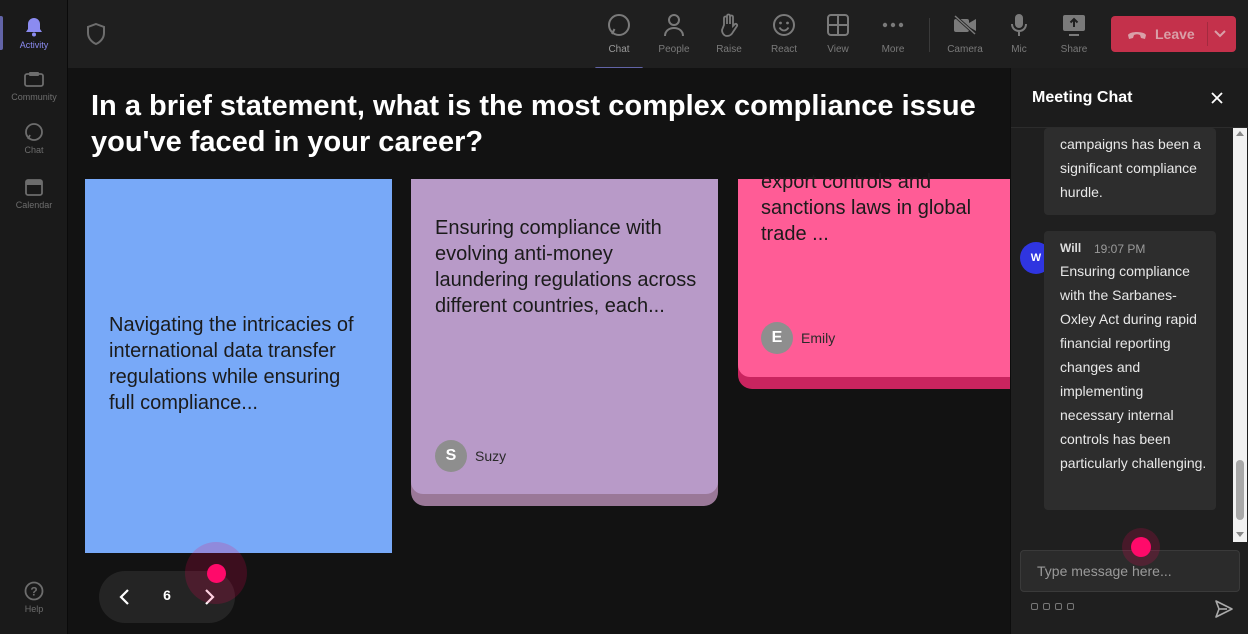  What do you see at coordinates (838, 49) in the screenshot?
I see `toolbar-label: View` at bounding box center [838, 49].